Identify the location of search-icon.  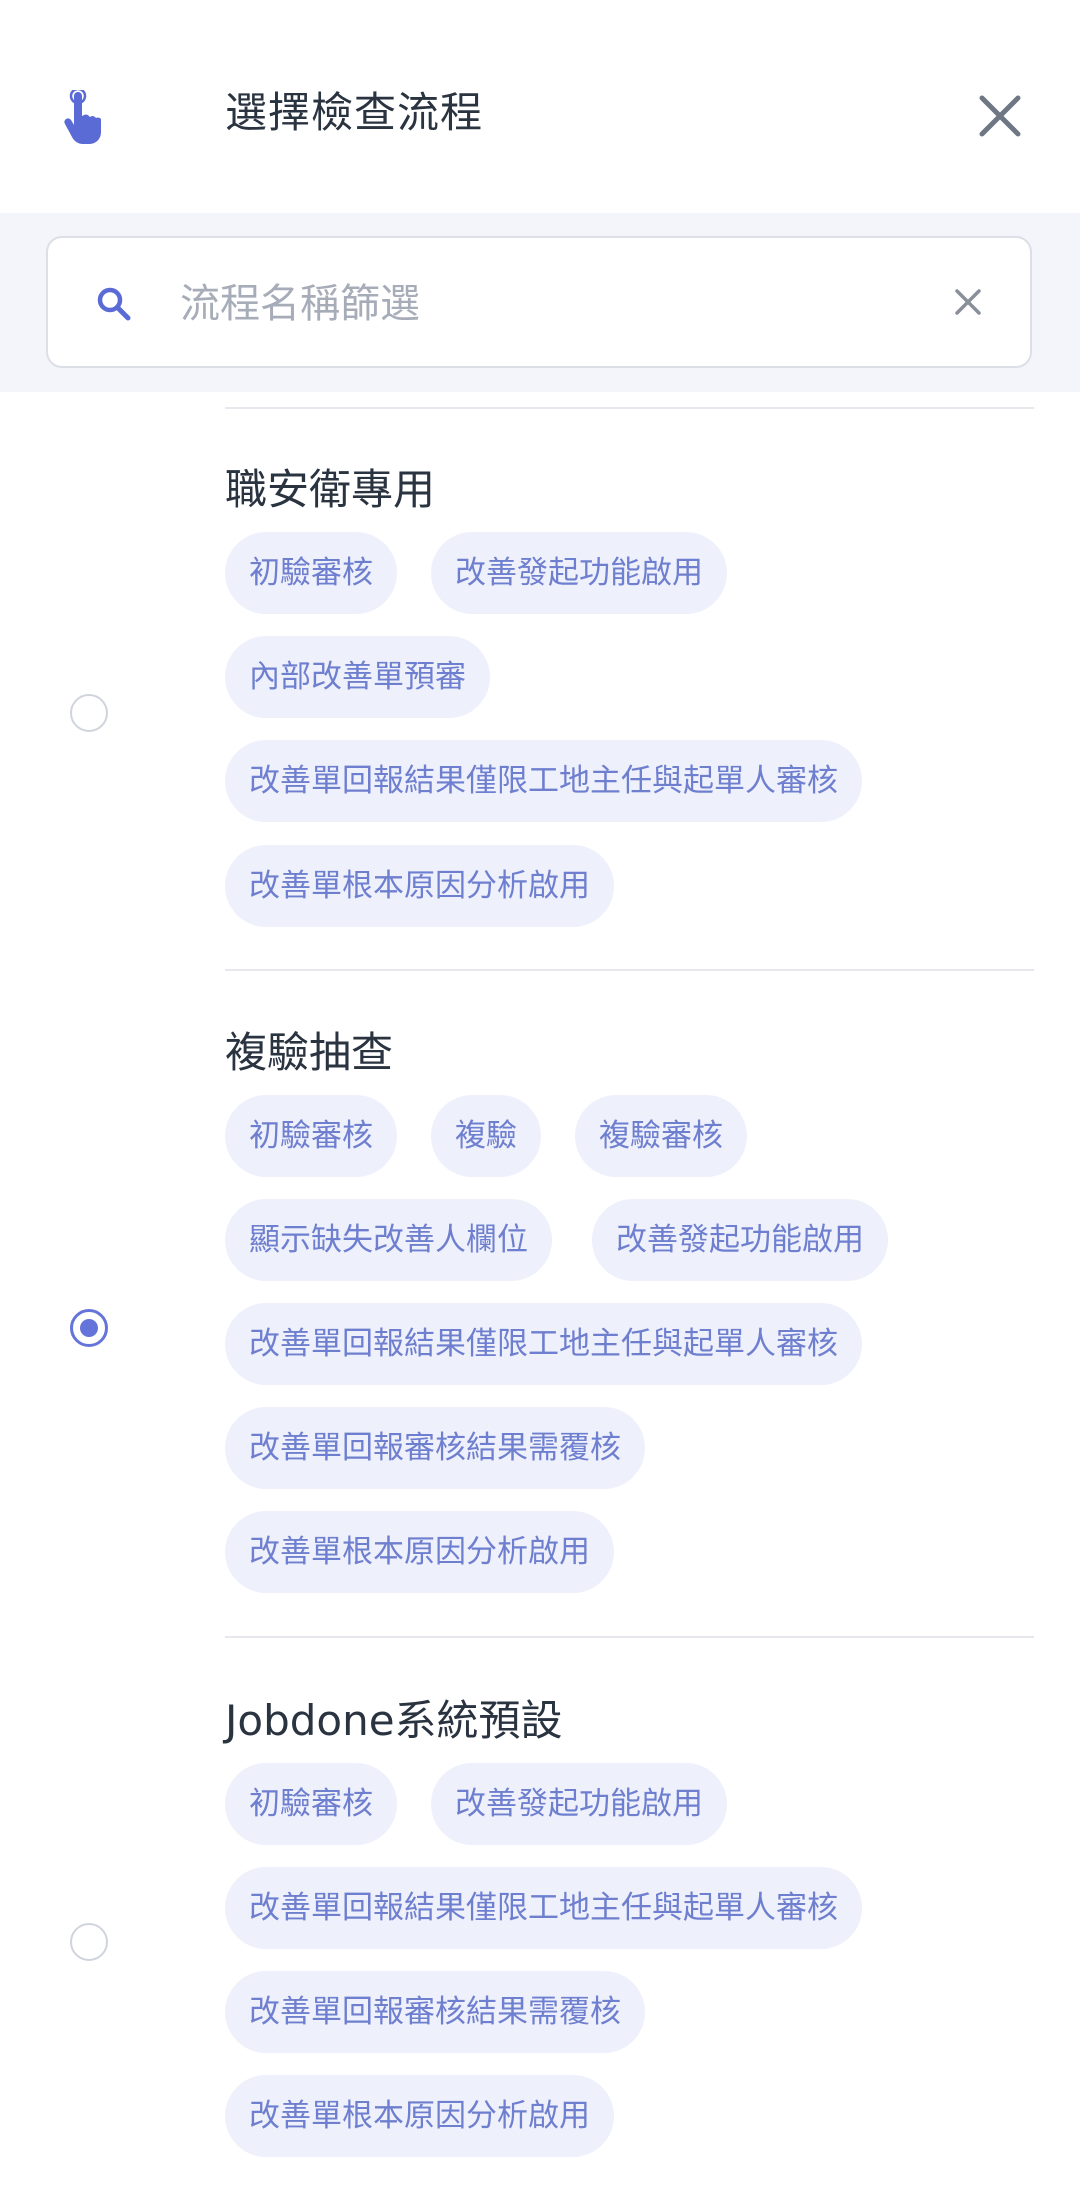
(114, 304).